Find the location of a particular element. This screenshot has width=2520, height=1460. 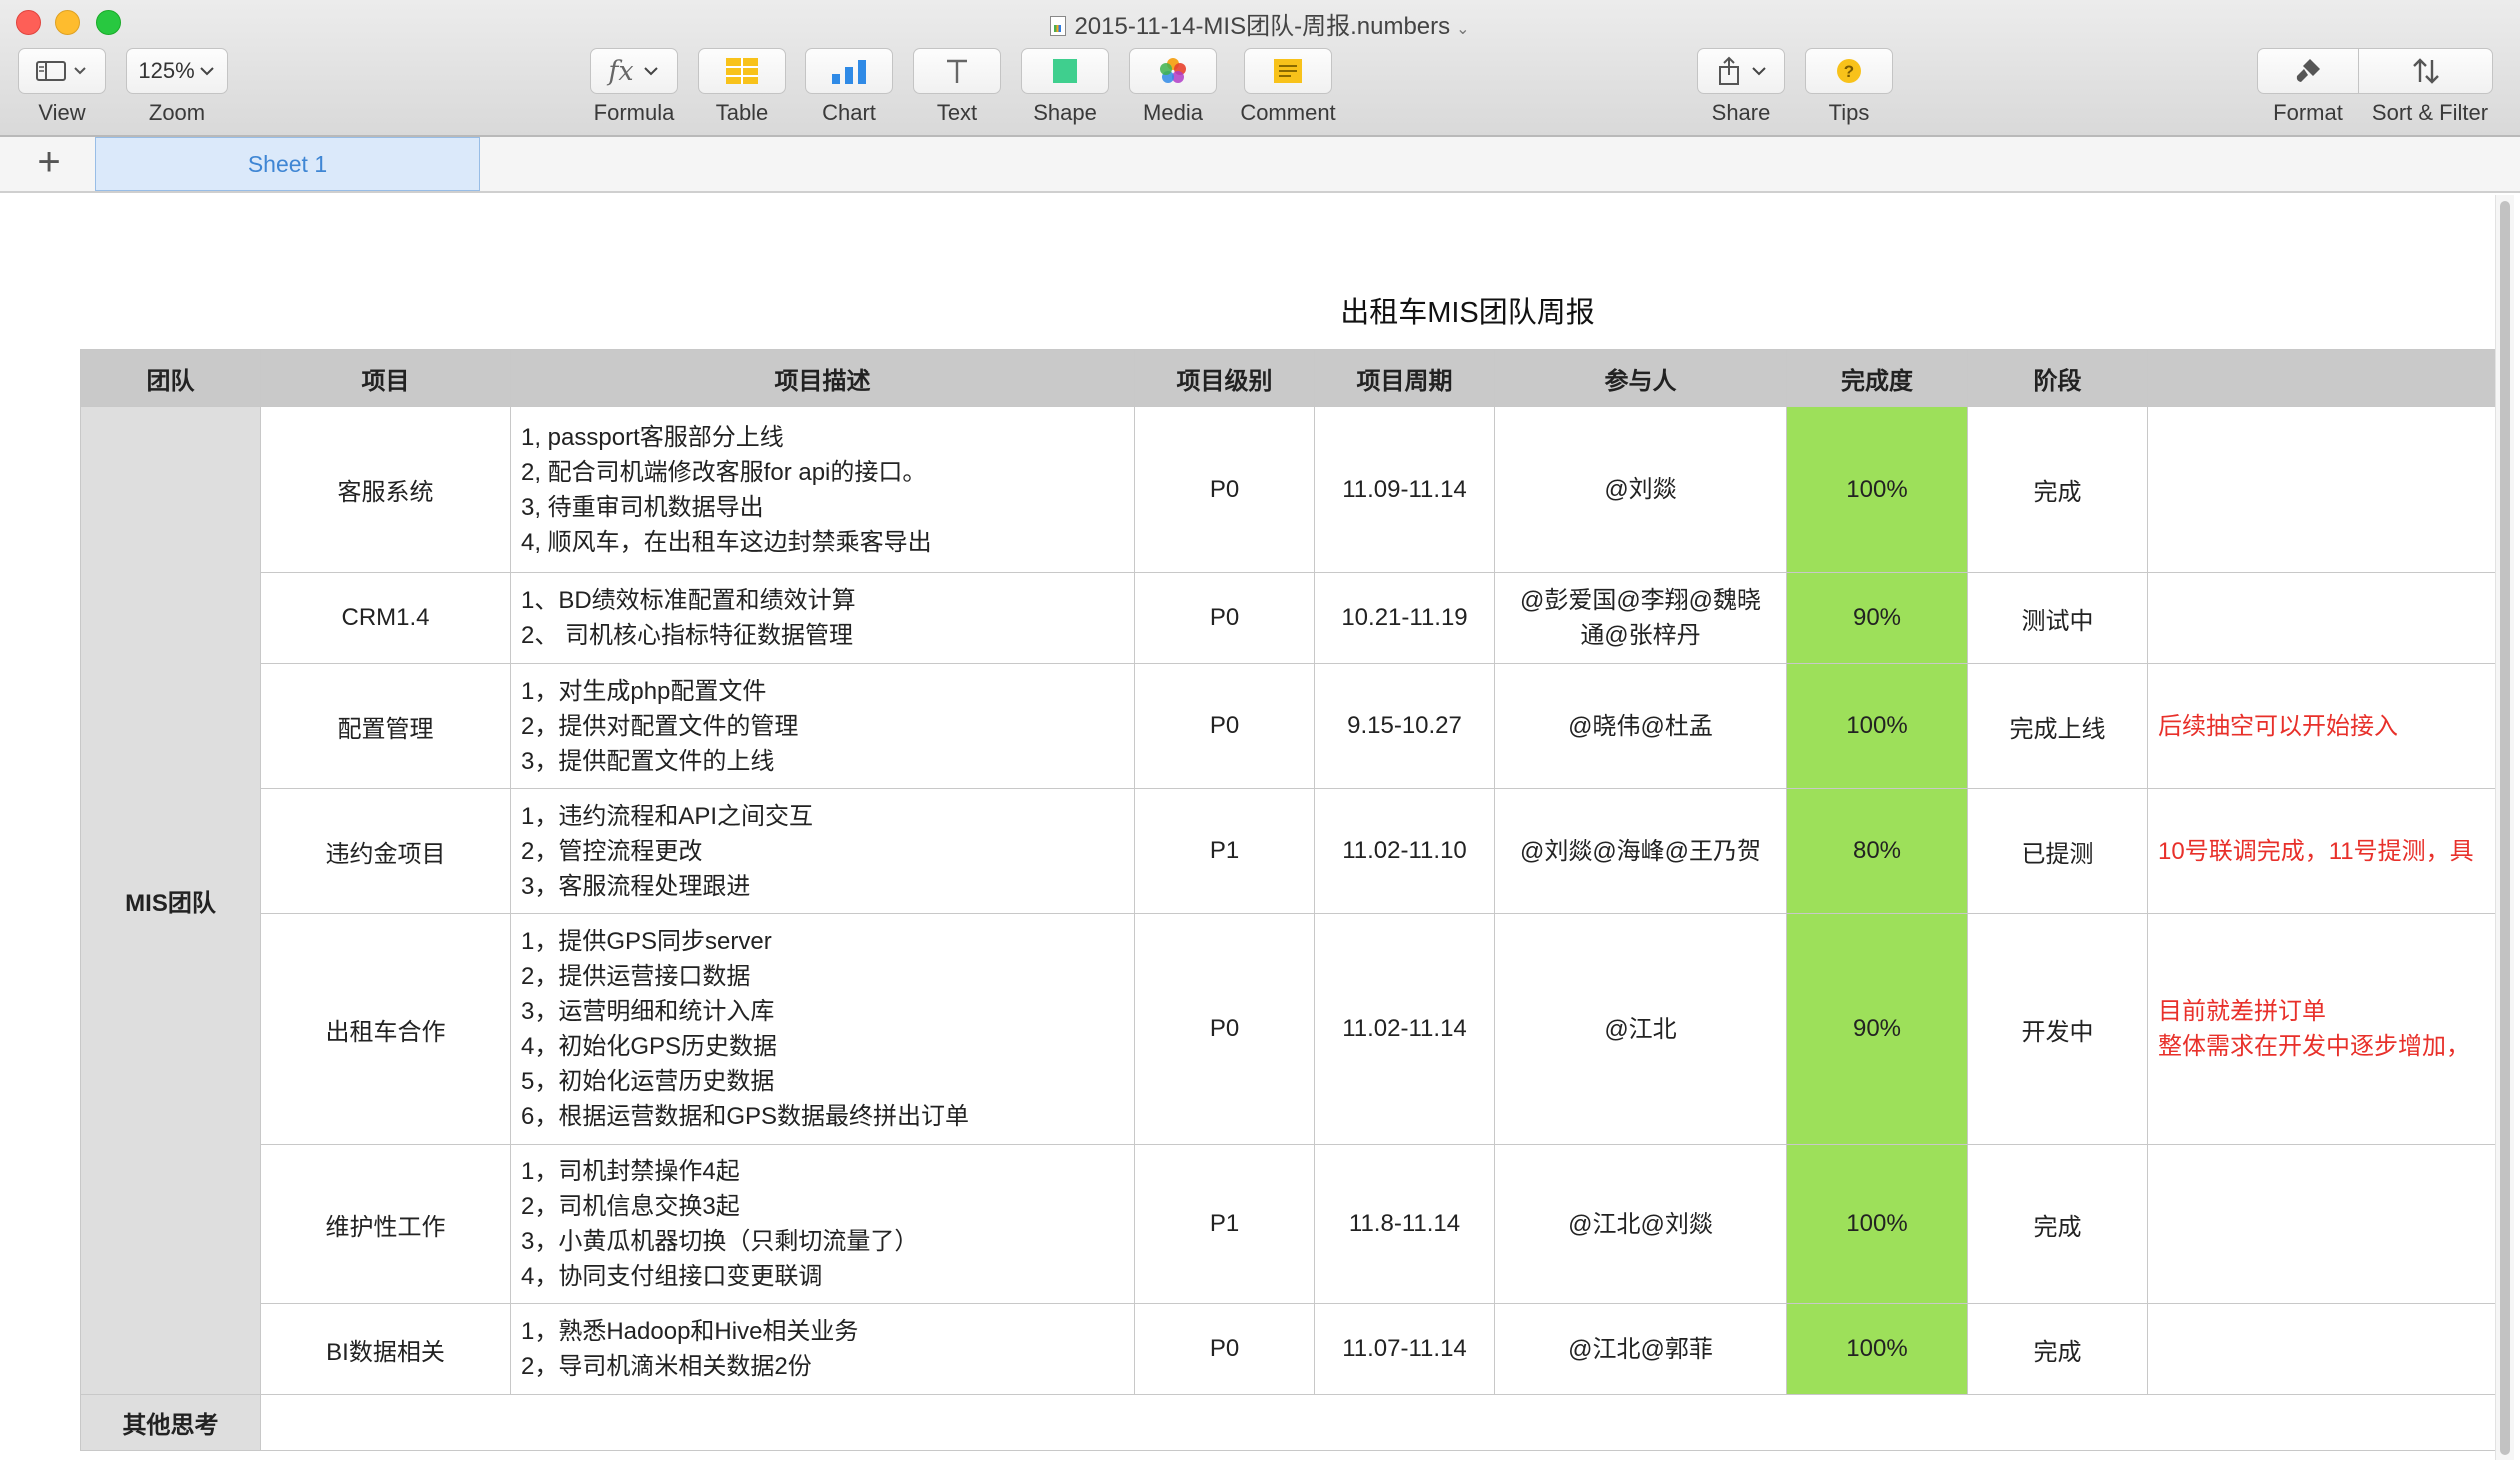

description-cell: 1，对生成php配置文件 2，提供对配置文件的管理 3，提供配置文件的上线 is located at coordinates (822, 726).